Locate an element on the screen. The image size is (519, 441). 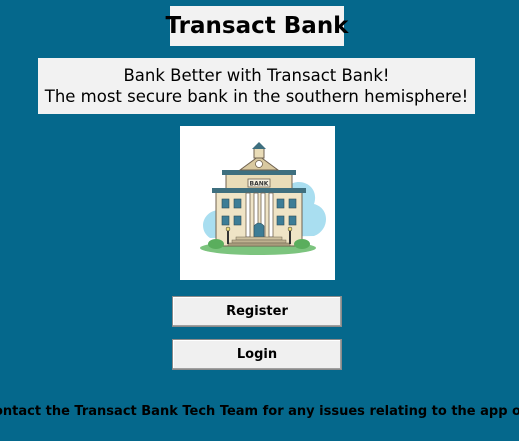
login-button: Login is located at coordinates (257, 354).